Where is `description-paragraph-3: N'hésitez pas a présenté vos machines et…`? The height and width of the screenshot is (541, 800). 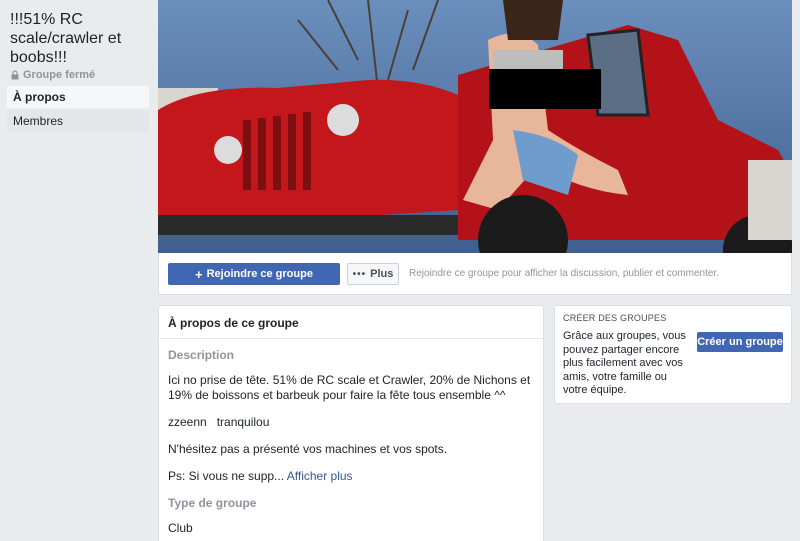
description-paragraph-3: N'hésitez pas a présenté vos machines et… is located at coordinates (308, 449).